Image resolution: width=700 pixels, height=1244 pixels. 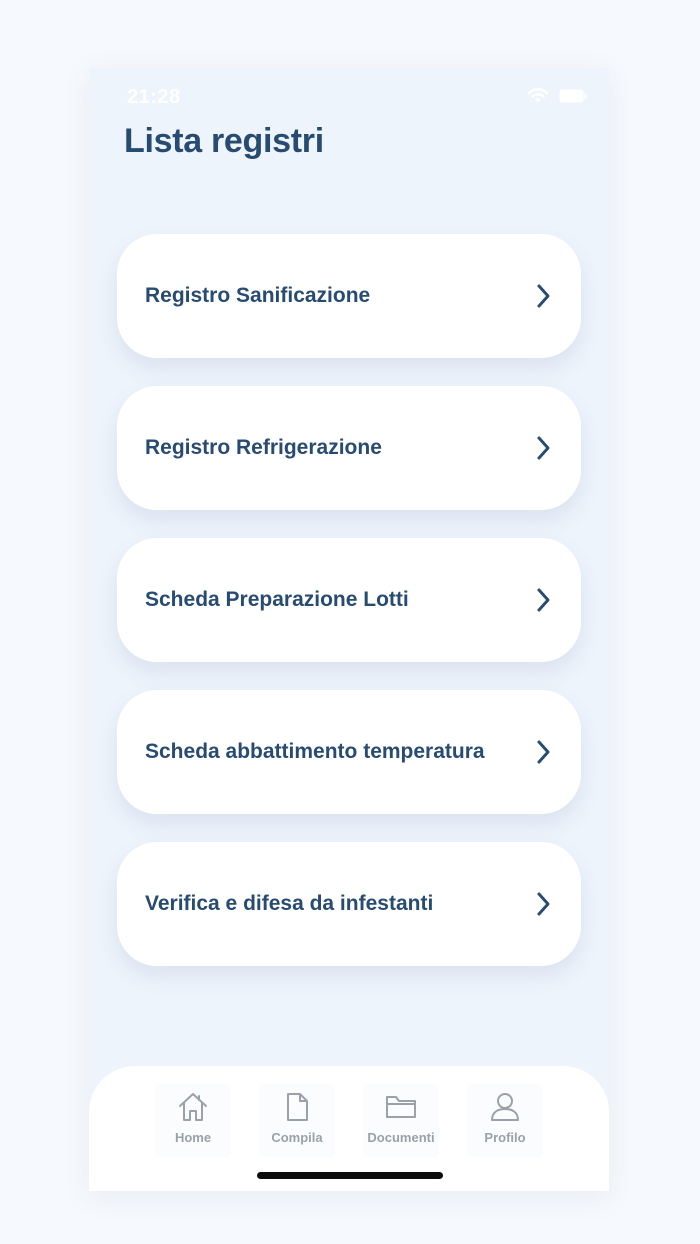 What do you see at coordinates (193, 1137) in the screenshot?
I see `tab-label: Home` at bounding box center [193, 1137].